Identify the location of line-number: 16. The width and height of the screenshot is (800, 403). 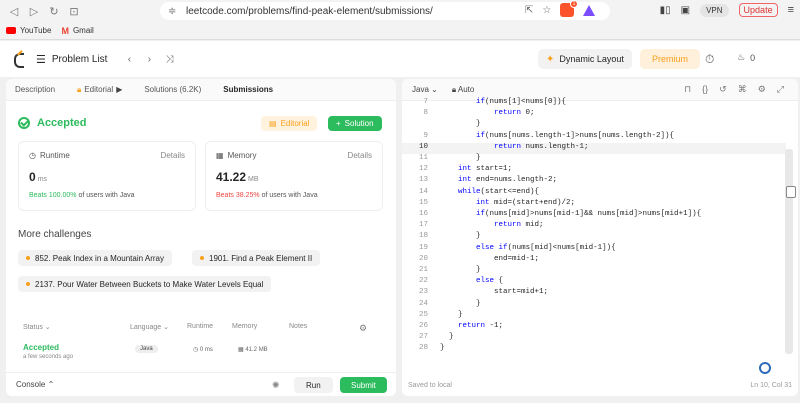
(423, 214).